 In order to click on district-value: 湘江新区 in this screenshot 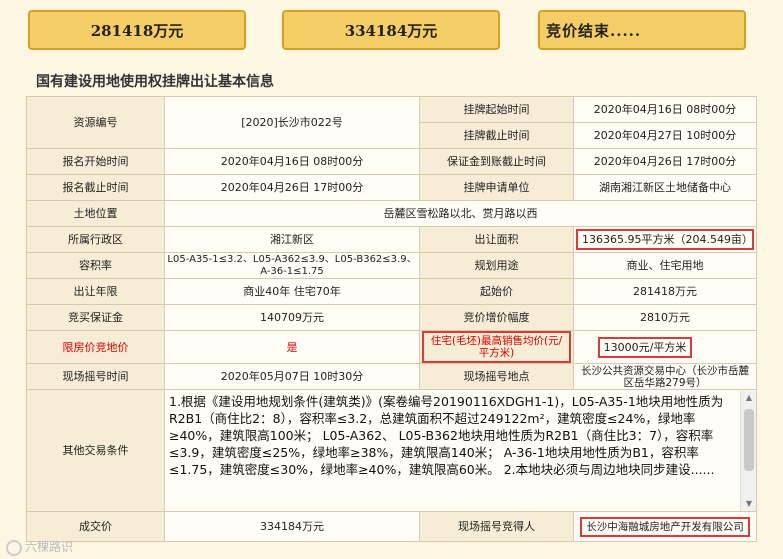, I will do `click(292, 239)`.